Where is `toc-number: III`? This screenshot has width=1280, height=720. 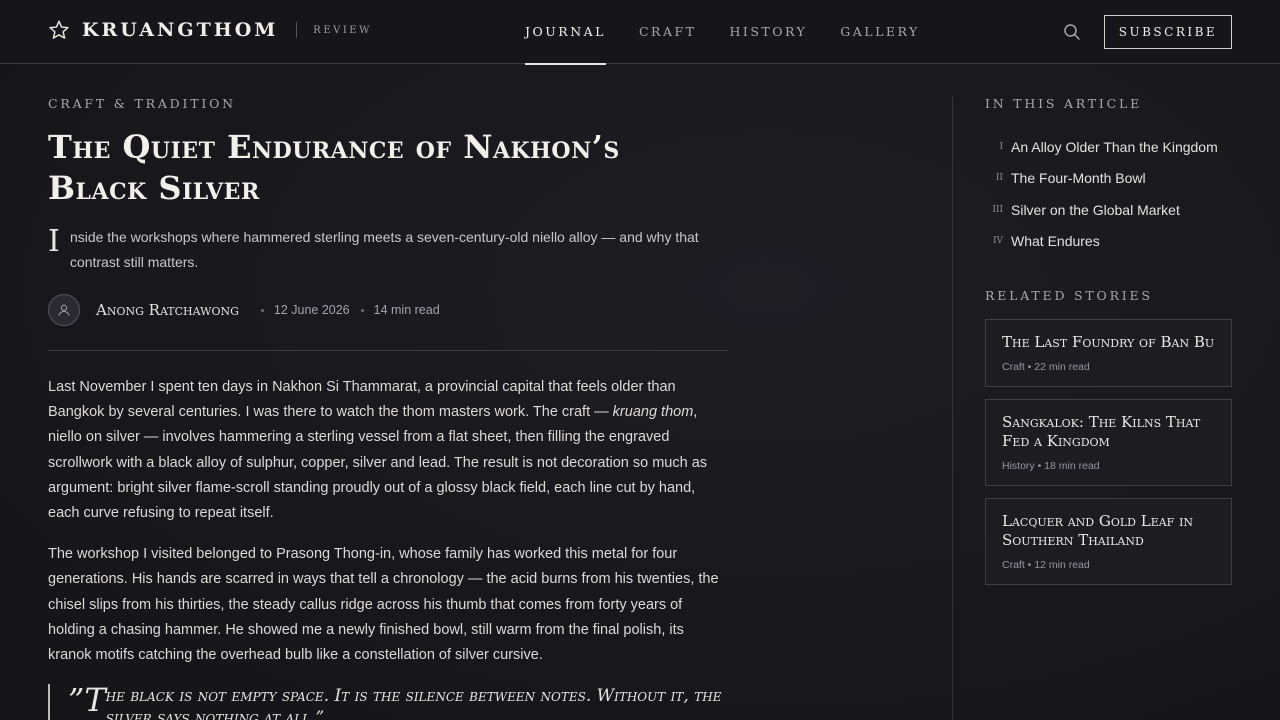
toc-number: III is located at coordinates (997, 209).